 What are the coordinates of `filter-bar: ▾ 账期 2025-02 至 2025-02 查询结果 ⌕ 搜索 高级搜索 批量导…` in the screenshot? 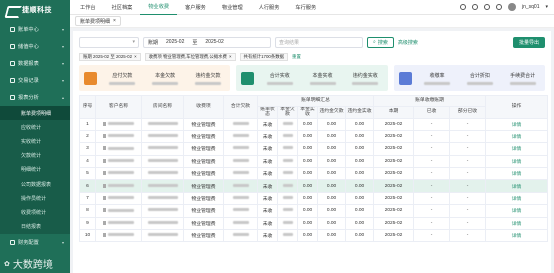 It's located at (312, 42).